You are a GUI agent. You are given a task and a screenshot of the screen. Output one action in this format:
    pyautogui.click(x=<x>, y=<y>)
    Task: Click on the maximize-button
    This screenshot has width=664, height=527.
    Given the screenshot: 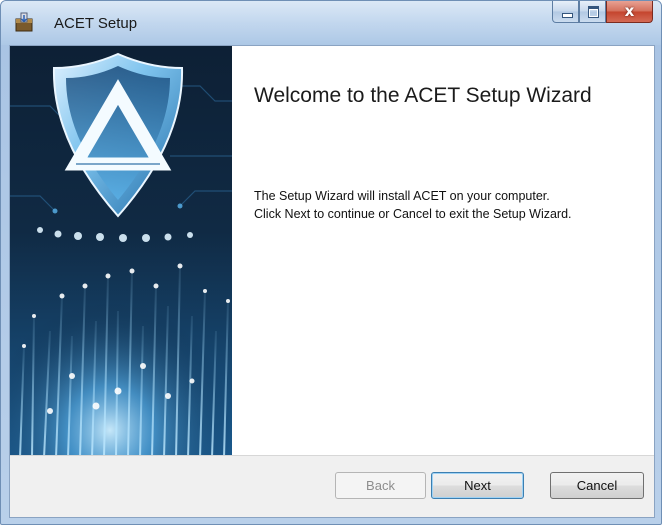 What is the action you would take?
    pyautogui.click(x=592, y=12)
    